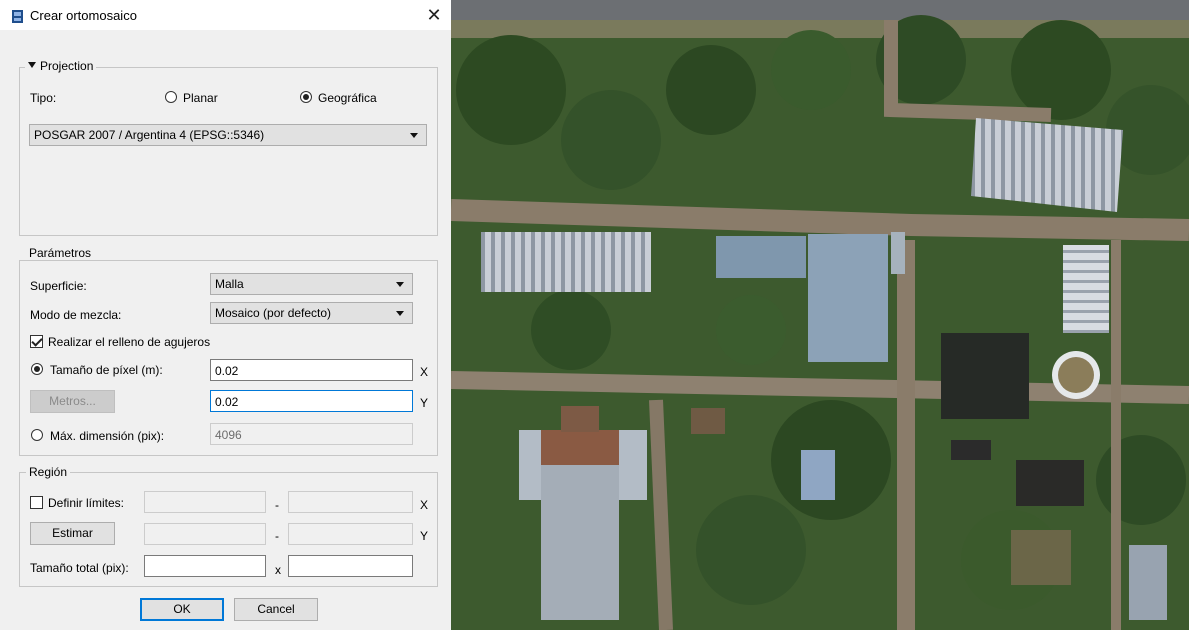 The image size is (1189, 630). Describe the element at coordinates (306, 97) in the screenshot. I see `geografica-radio` at that location.